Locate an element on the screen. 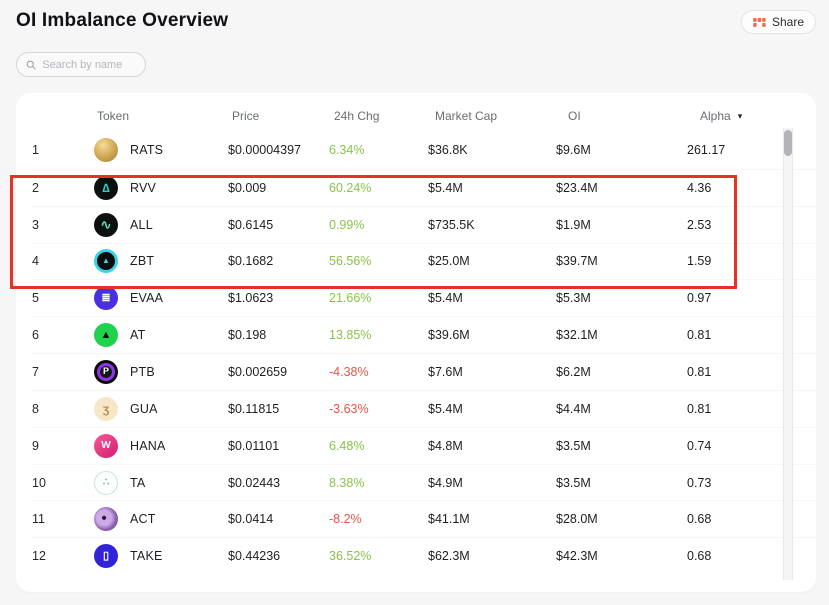  token-oi: $5.3M is located at coordinates (573, 298).